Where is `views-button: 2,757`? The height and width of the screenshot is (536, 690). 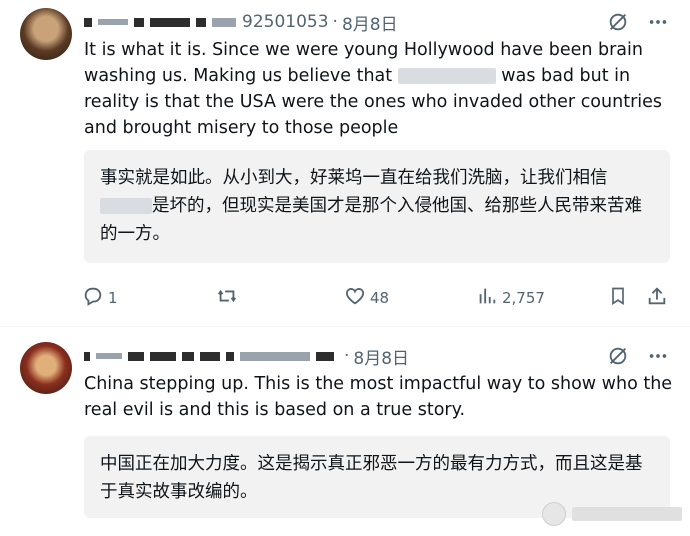 views-button: 2,757 is located at coordinates (510, 298).